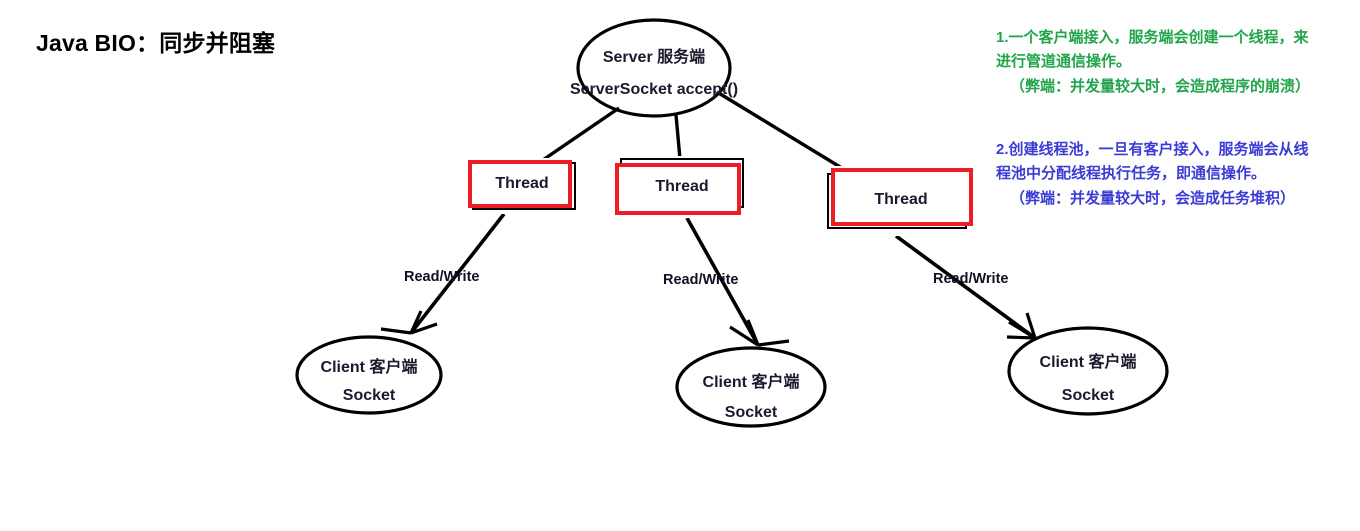 This screenshot has height=531, width=1360. I want to click on annotation-note-1-line-1: 1.一个客户端接入，服务端会创建一个线程，来, so click(1152, 37).